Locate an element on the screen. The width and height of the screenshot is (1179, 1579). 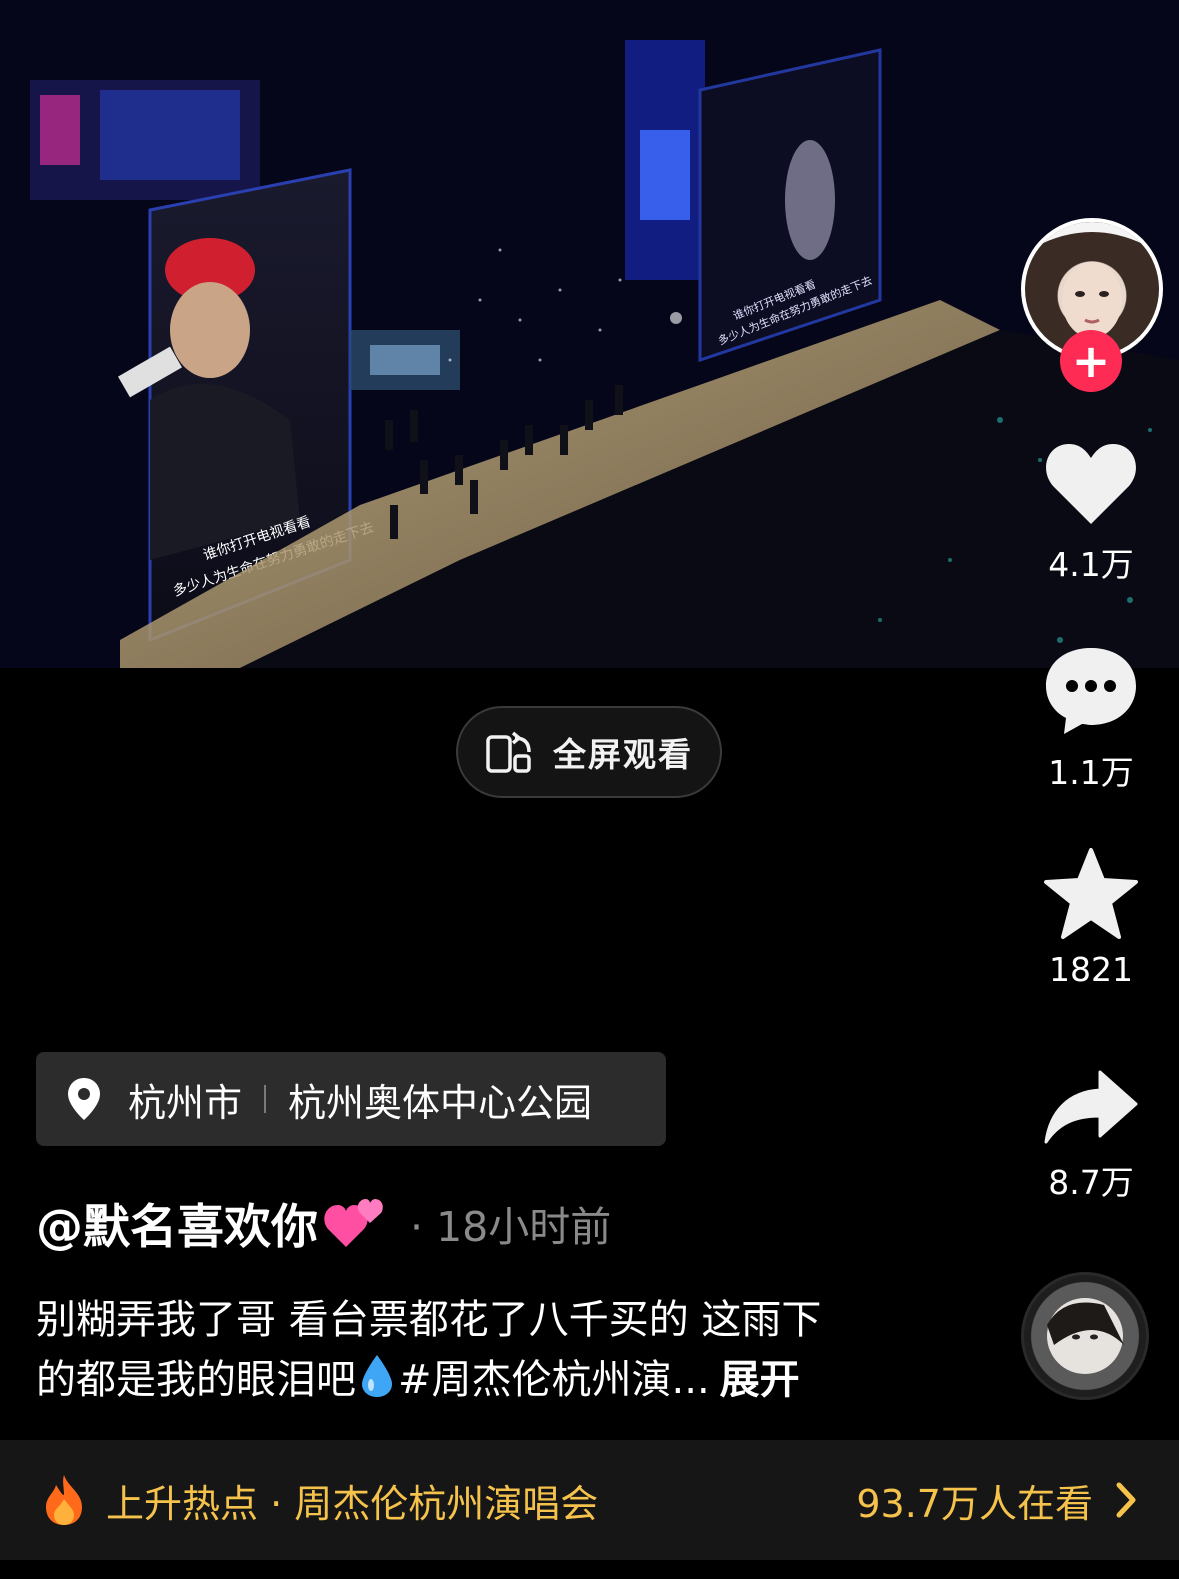
location-city: 杭州市 is located at coordinates (185, 1102).